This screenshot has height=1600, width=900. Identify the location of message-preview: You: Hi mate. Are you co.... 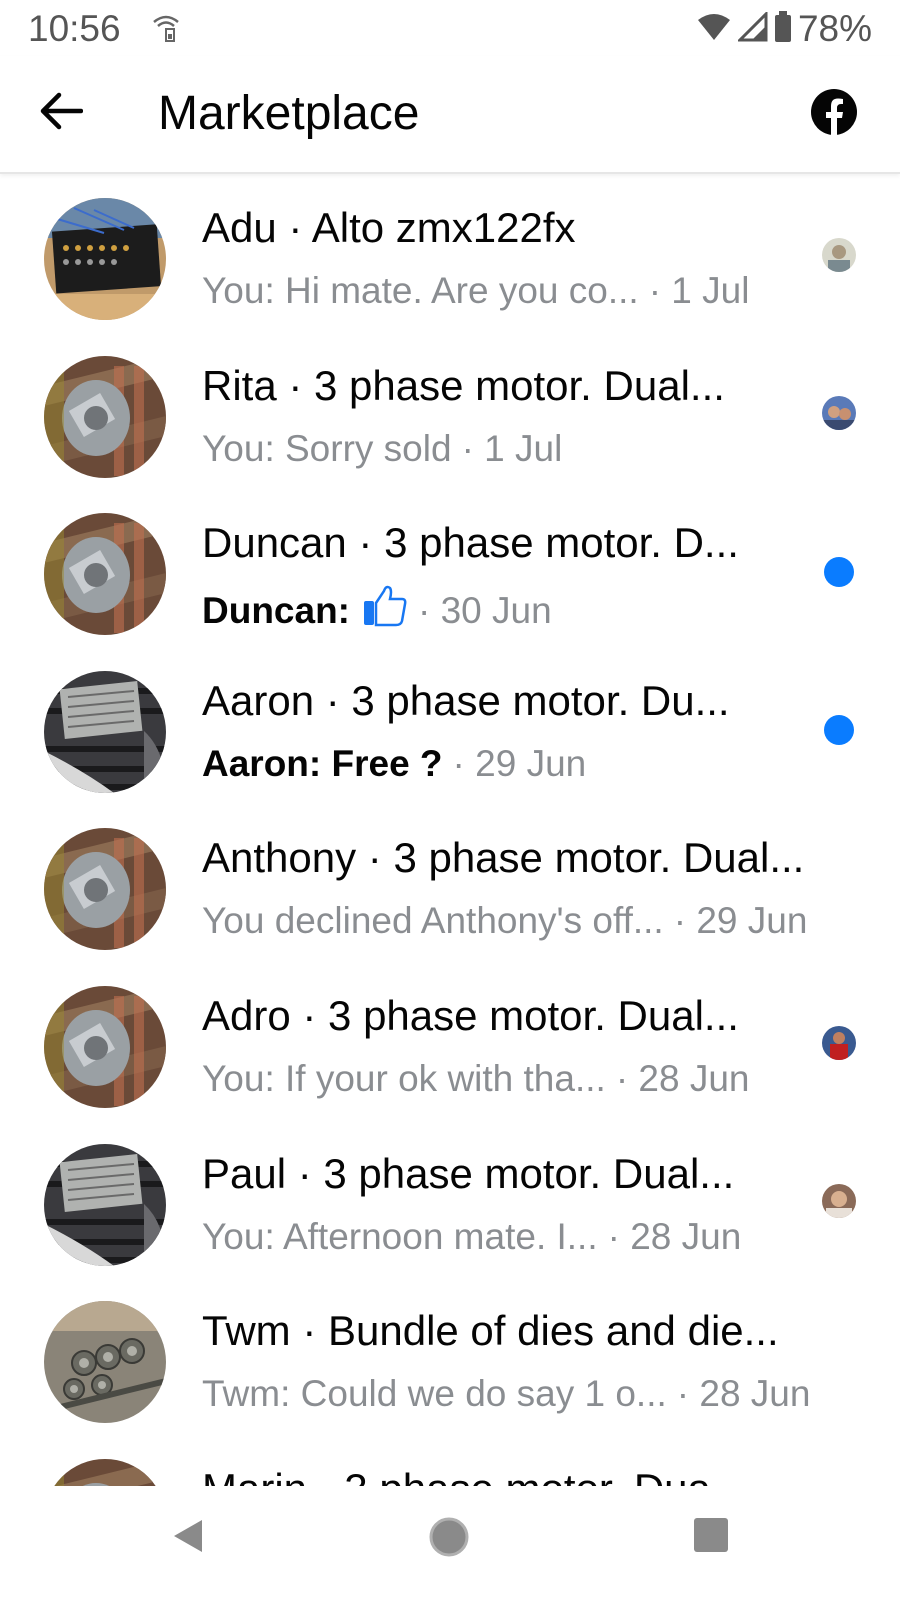
(420, 290).